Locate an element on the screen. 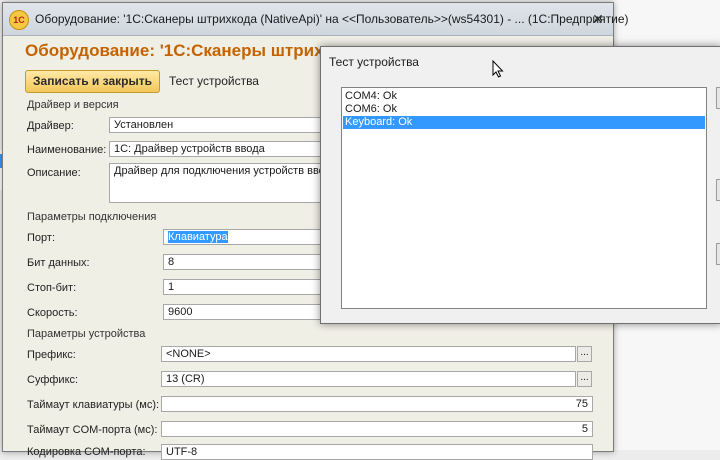 Image resolution: width=720 pixels, height=460 pixels. stop-bit-field: 1 is located at coordinates (251, 287).